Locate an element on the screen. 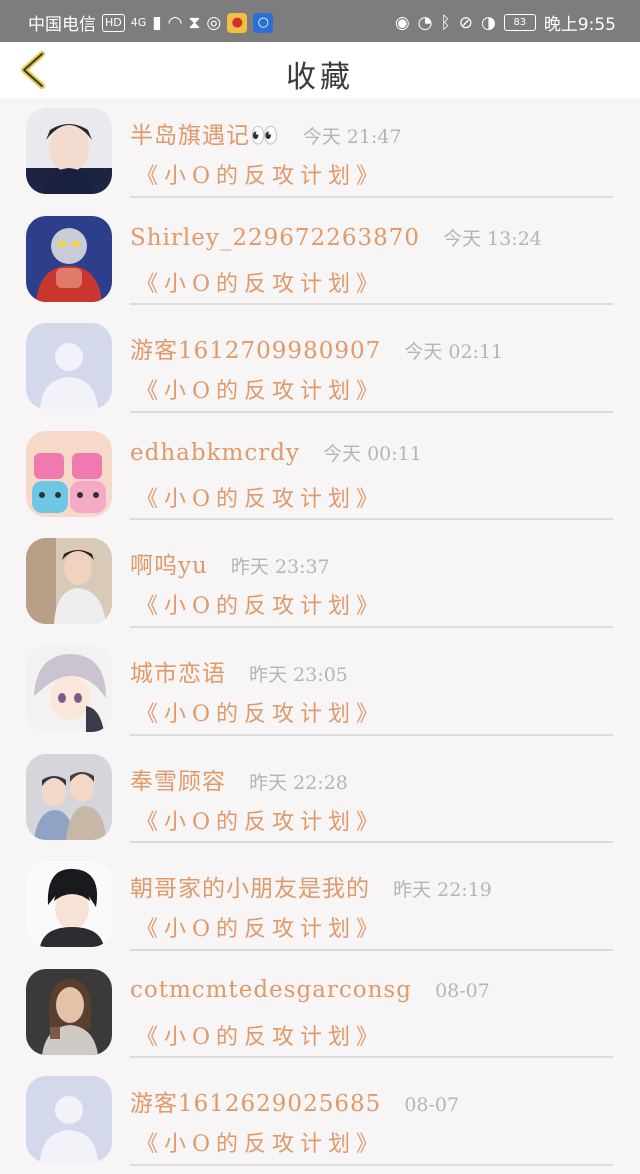 The image size is (640, 1174). timestamp: 昨天 22:19 is located at coordinates (442, 890).